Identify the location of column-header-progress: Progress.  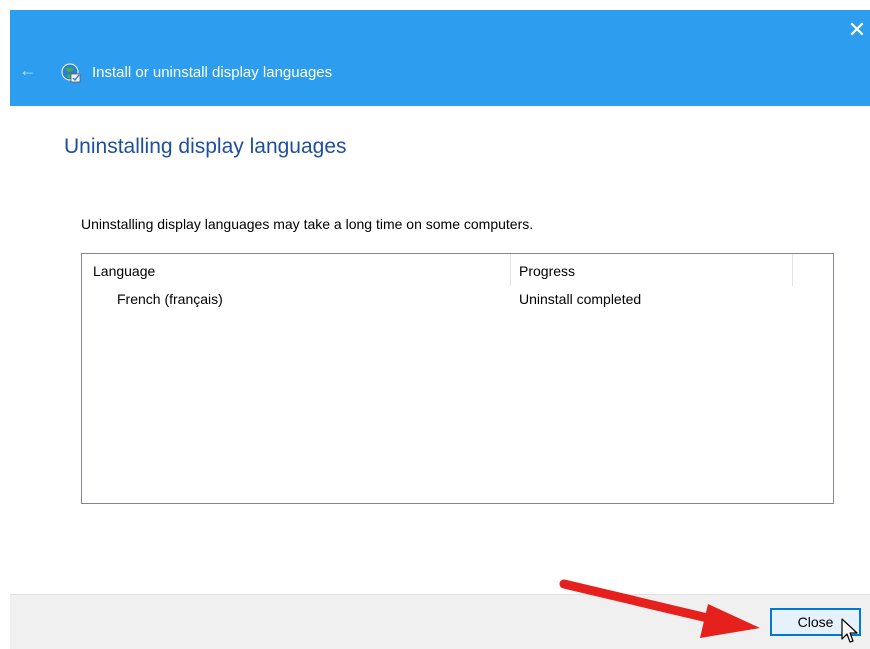
(547, 271).